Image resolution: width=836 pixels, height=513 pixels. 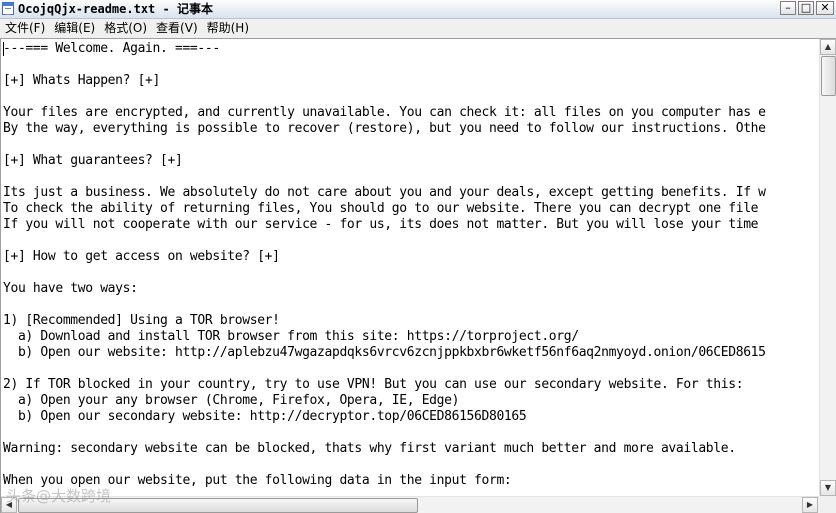 What do you see at coordinates (141, 256) in the screenshot?
I see `text-line: [+] How to get access on website? [+]` at bounding box center [141, 256].